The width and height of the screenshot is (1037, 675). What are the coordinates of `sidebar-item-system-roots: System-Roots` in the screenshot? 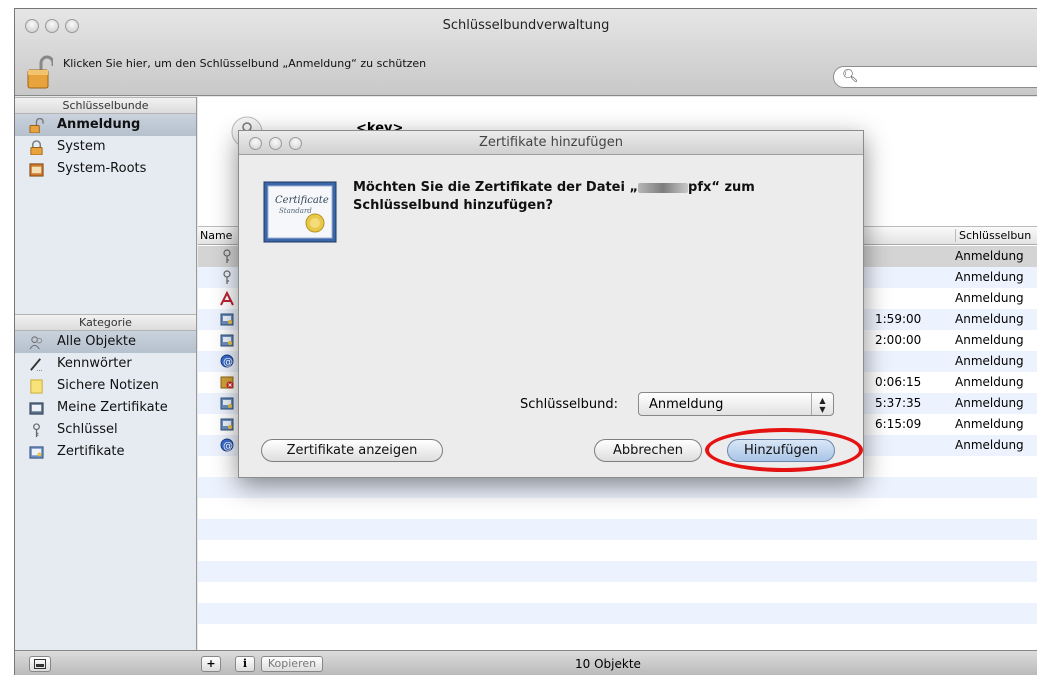 It's located at (105, 169).